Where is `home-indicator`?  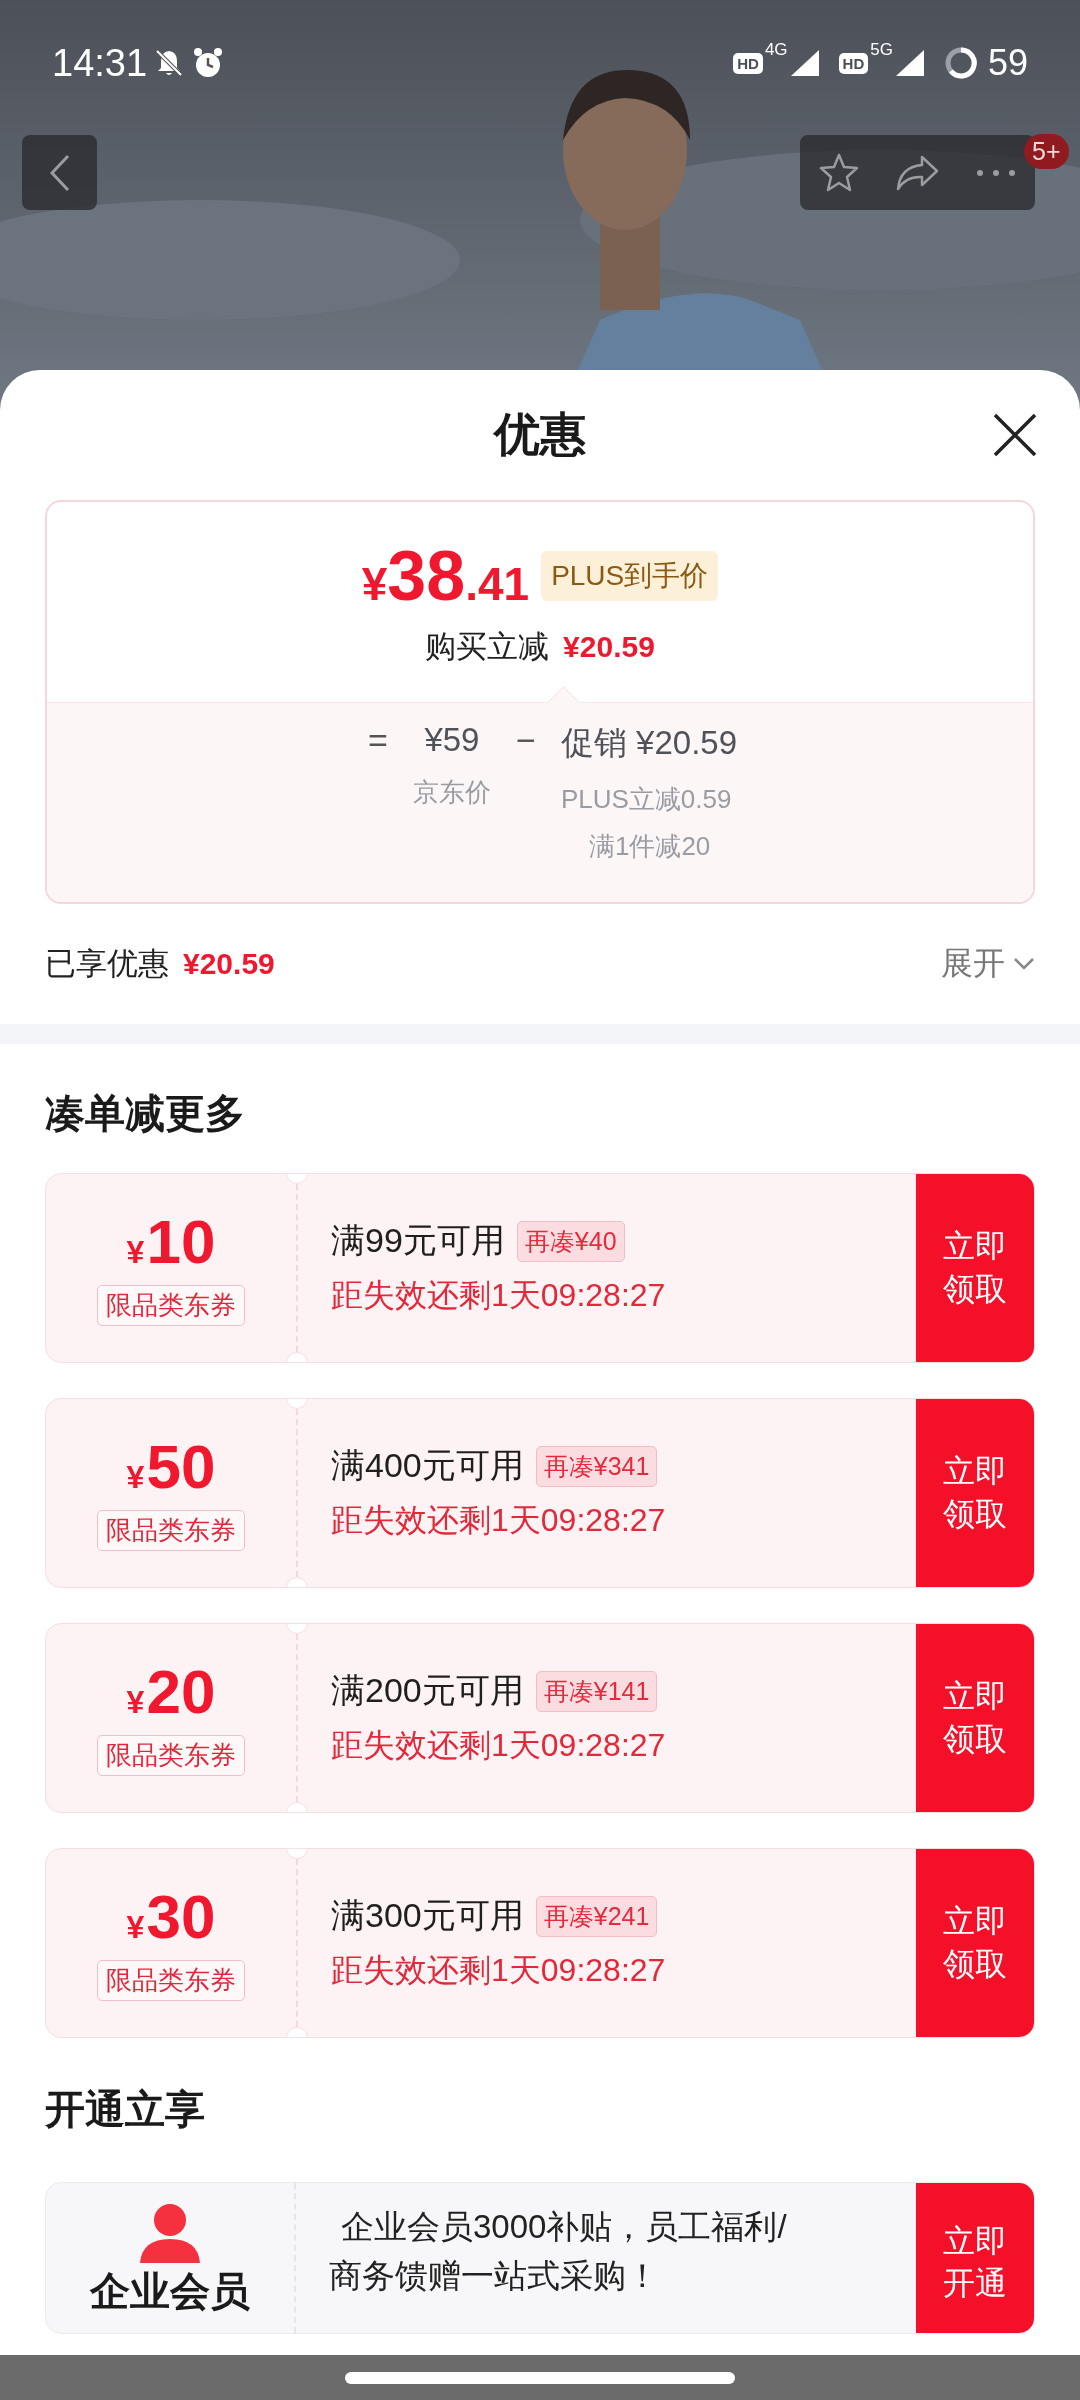 home-indicator is located at coordinates (540, 2377).